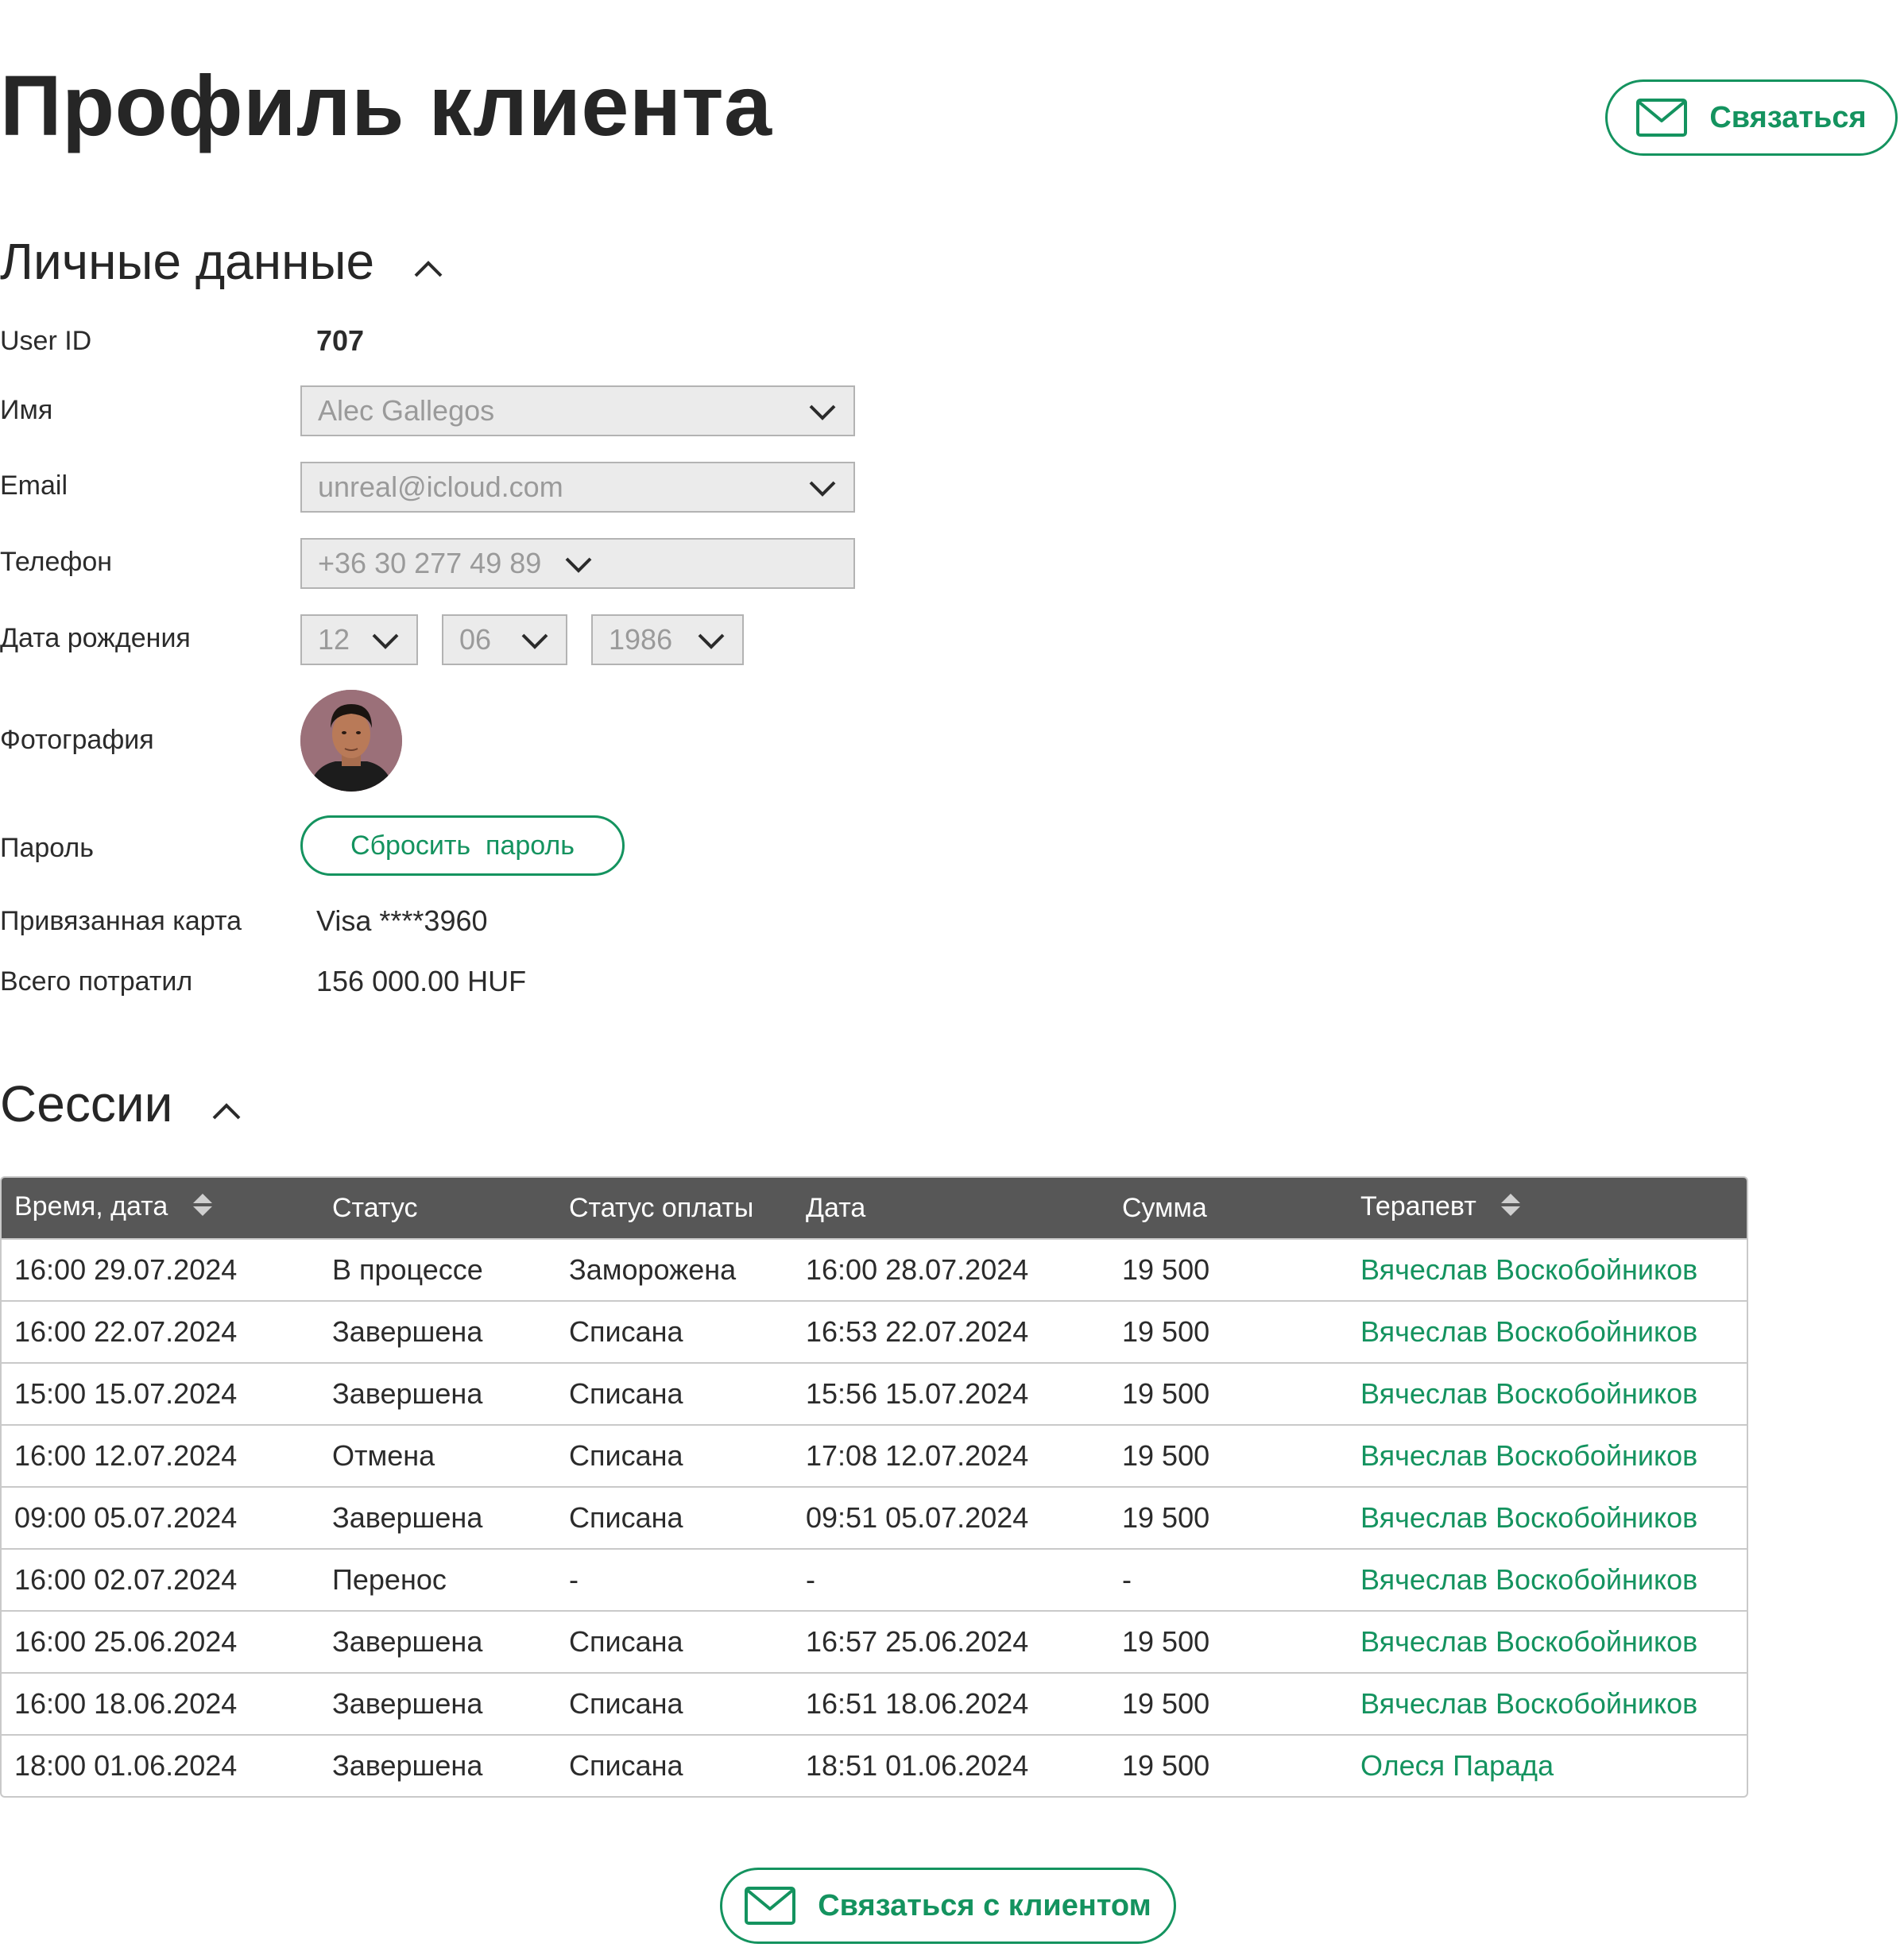 The width and height of the screenshot is (1904, 1955). Describe the element at coordinates (985, 1905) in the screenshot. I see `contact-client-label: Связаться с клиентом` at that location.